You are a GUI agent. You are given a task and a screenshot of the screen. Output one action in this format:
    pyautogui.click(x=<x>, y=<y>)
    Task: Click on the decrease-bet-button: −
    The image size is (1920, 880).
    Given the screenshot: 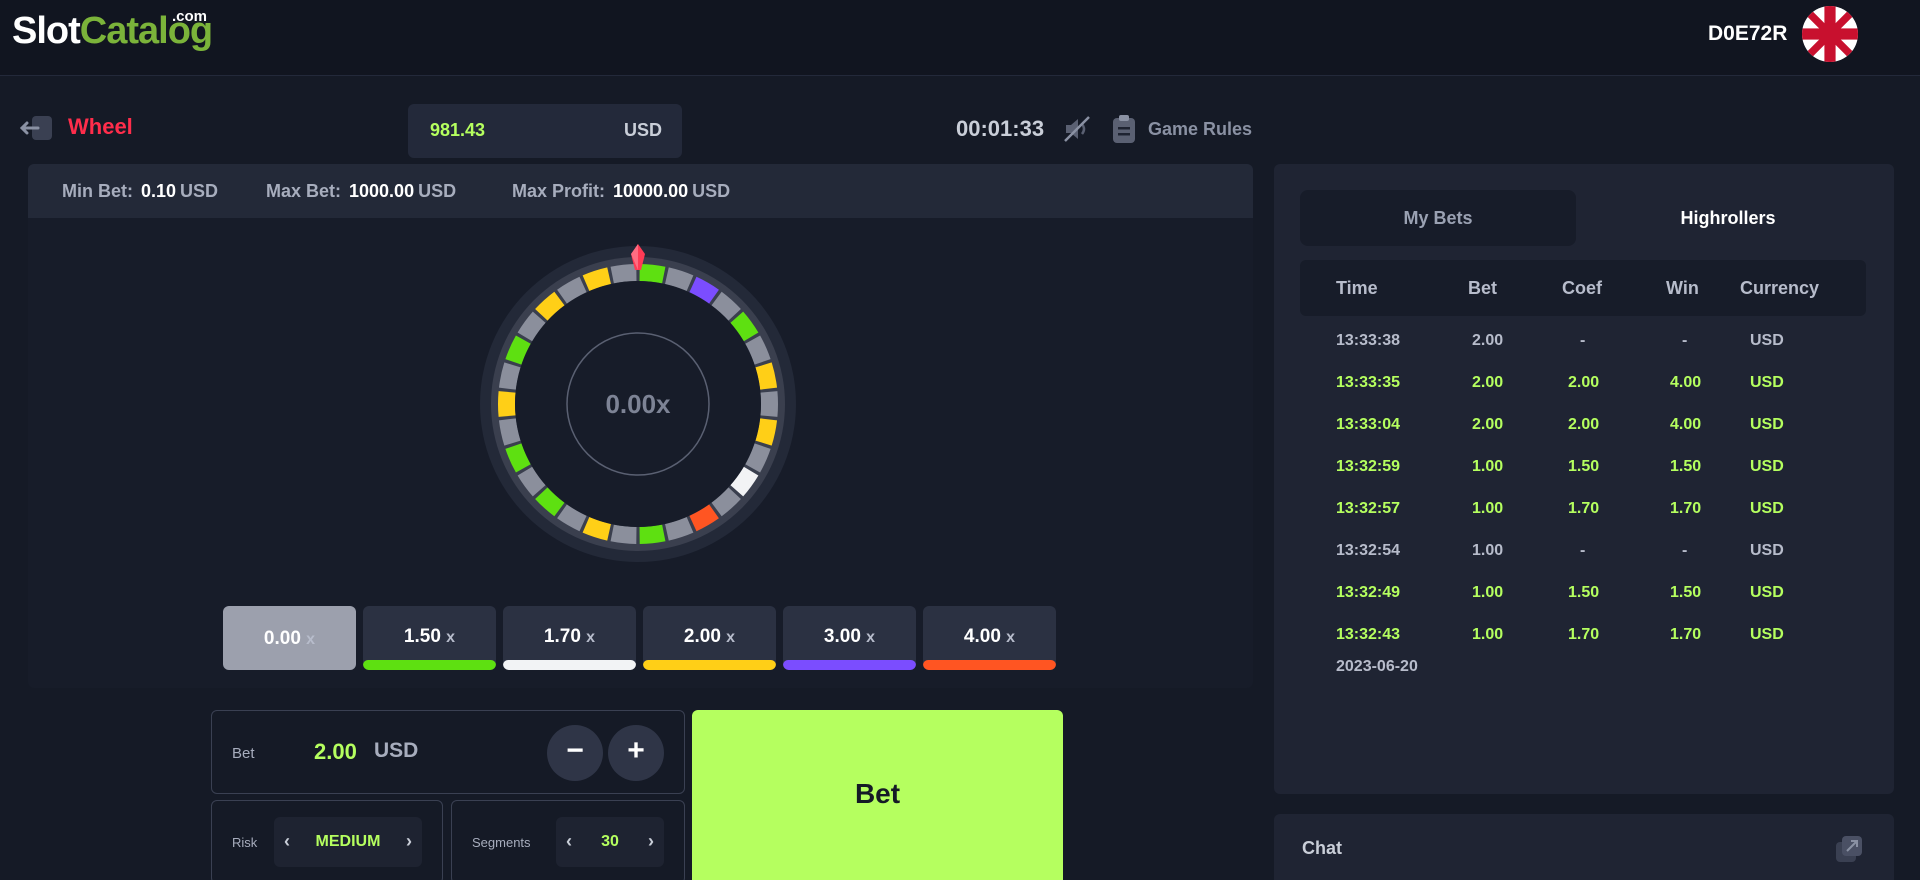 What is the action you would take?
    pyautogui.click(x=575, y=753)
    